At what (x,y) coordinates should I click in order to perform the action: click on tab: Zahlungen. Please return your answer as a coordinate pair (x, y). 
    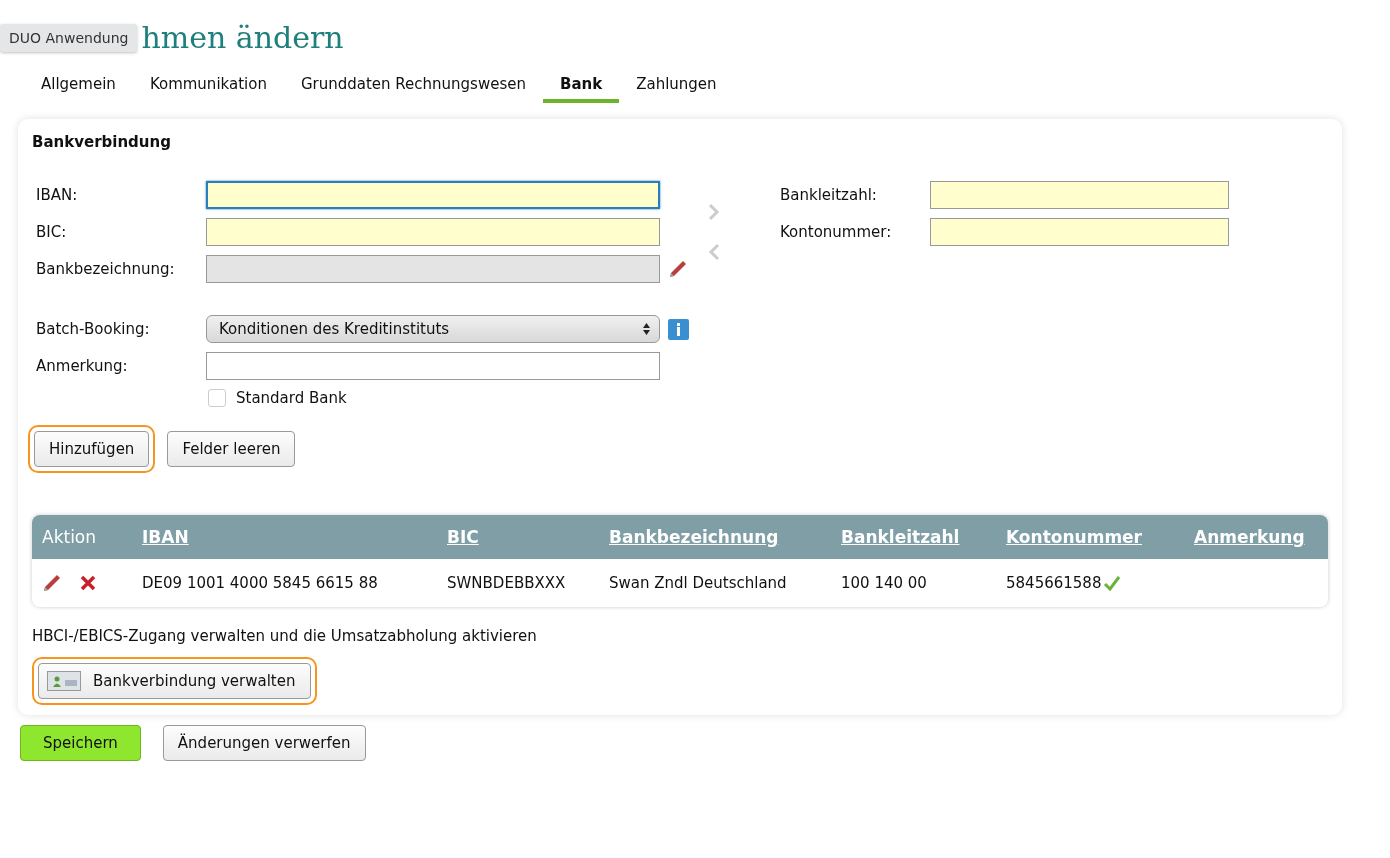
    Looking at the image, I should click on (676, 86).